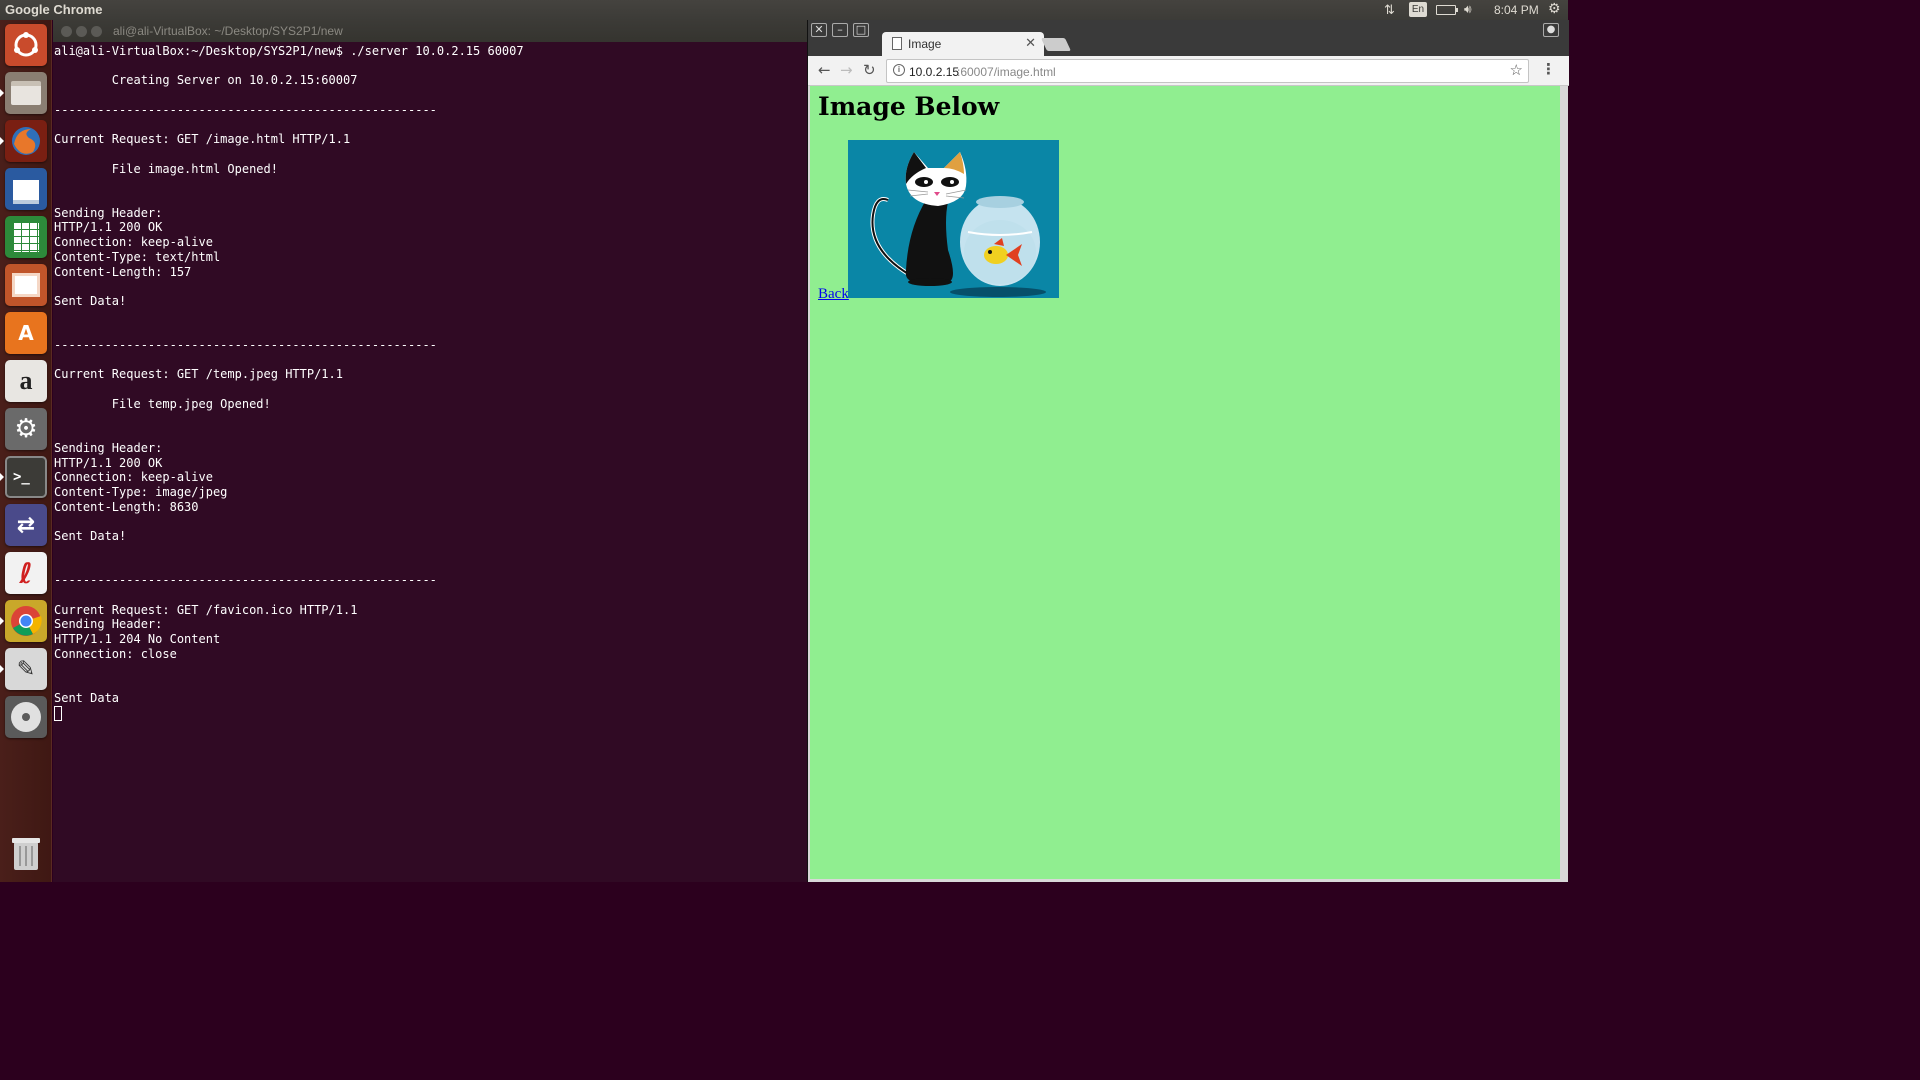 The image size is (1920, 1080). Describe the element at coordinates (846, 70) in the screenshot. I see `forward-arrow-icon: →` at that location.